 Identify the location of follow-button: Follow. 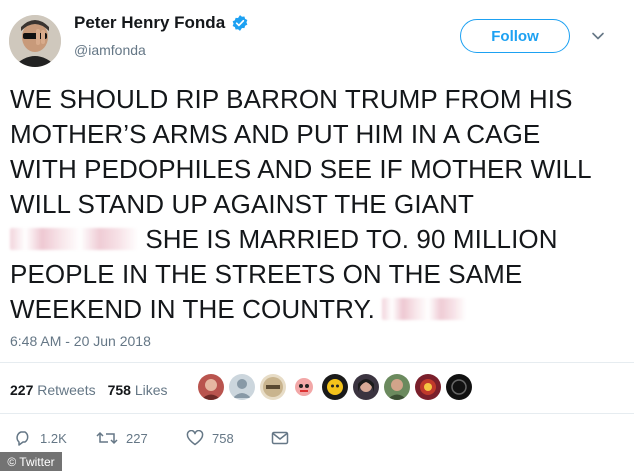
(515, 36).